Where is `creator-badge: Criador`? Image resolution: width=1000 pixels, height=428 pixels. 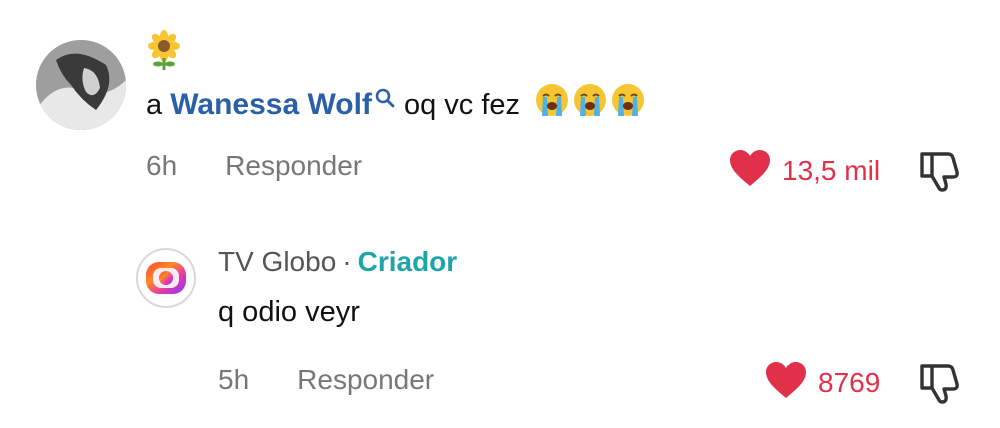 creator-badge: Criador is located at coordinates (407, 261).